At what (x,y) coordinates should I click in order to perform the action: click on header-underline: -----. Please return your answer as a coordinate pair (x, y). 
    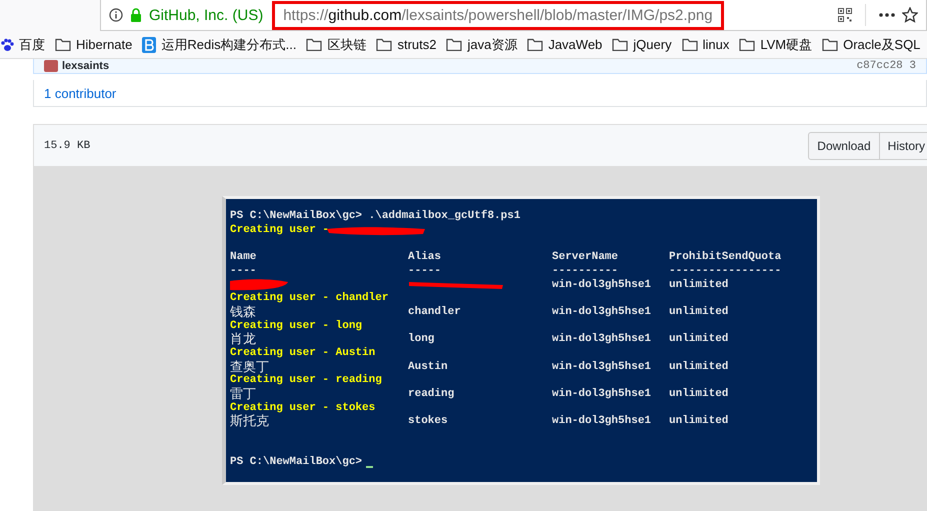
    Looking at the image, I should click on (425, 271).